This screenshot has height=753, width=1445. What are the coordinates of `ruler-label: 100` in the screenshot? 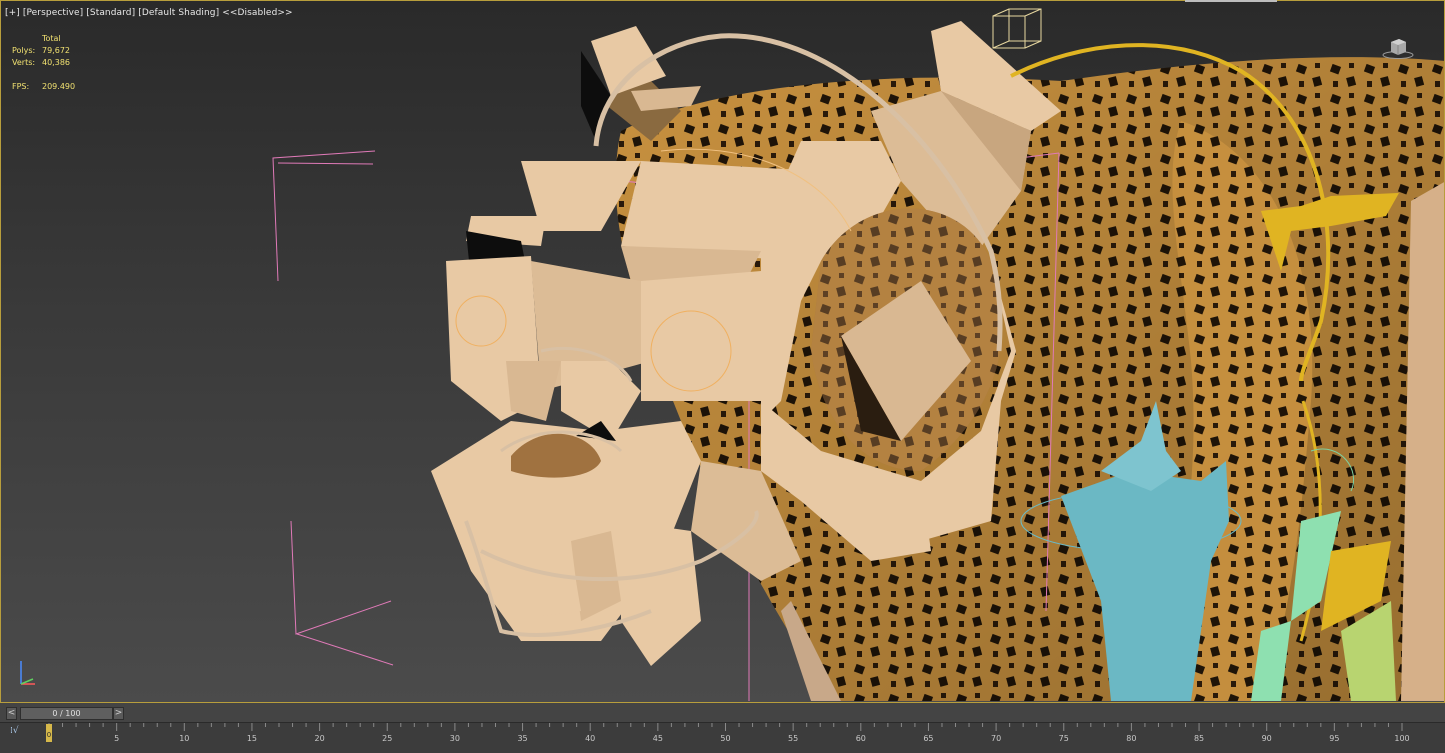 It's located at (1401, 738).